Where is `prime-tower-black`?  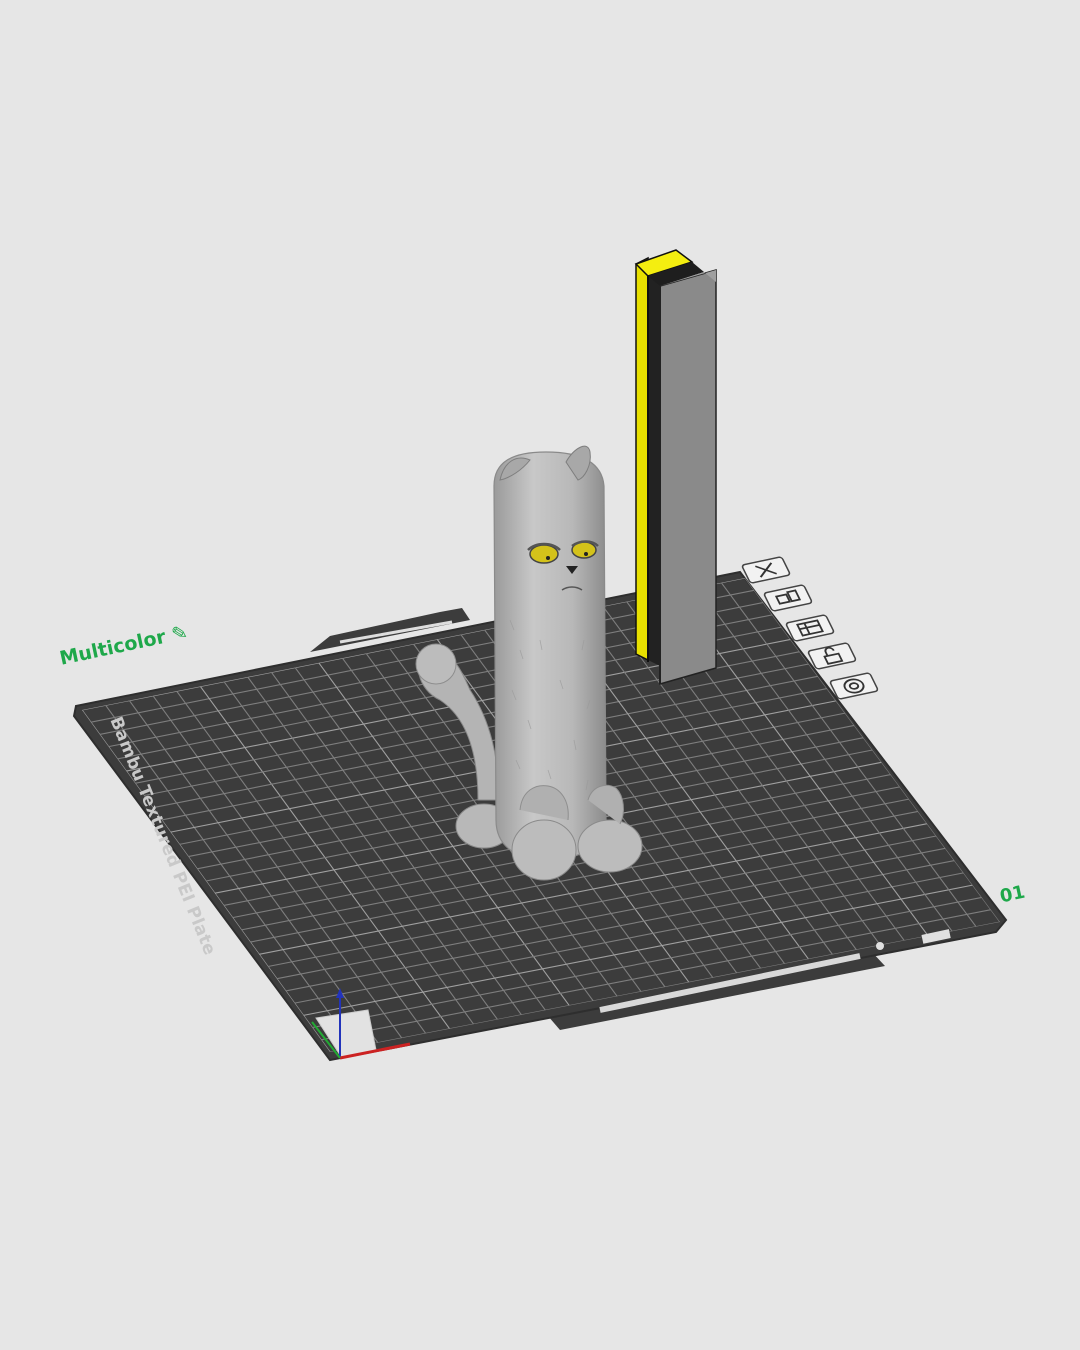
prime-tower-black is located at coordinates (654, 469).